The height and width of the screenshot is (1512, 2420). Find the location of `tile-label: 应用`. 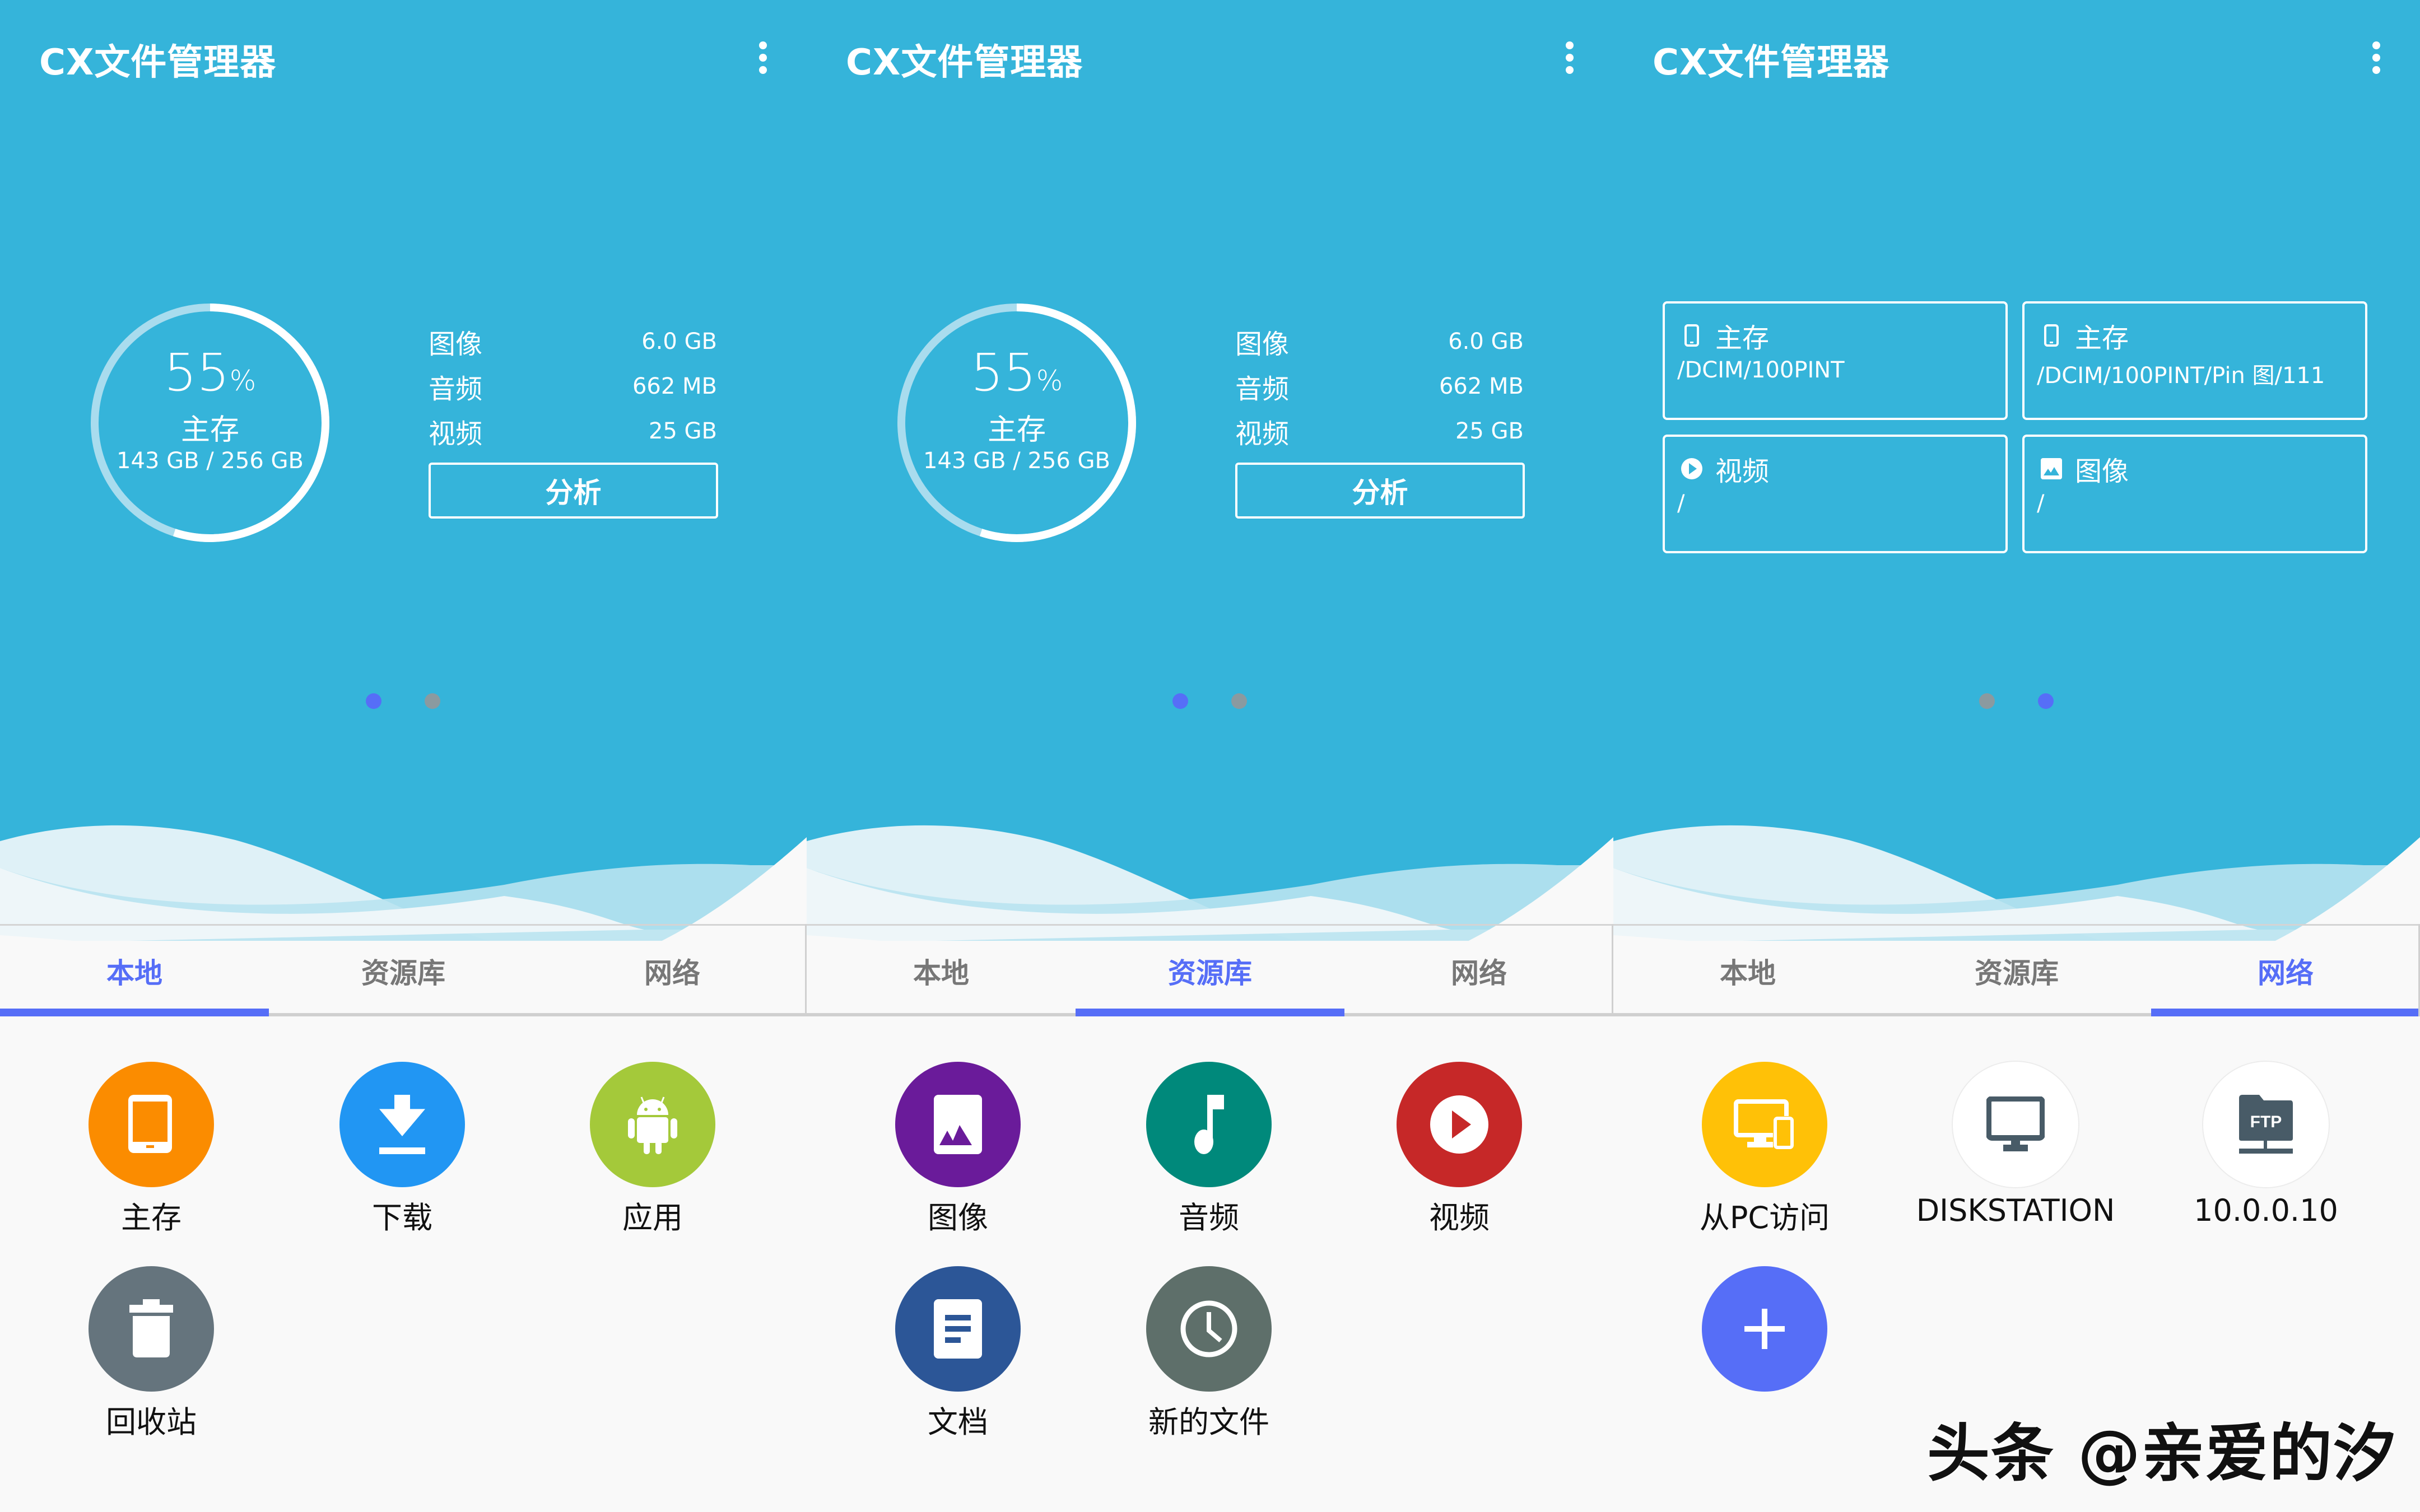

tile-label: 应用 is located at coordinates (652, 1218).